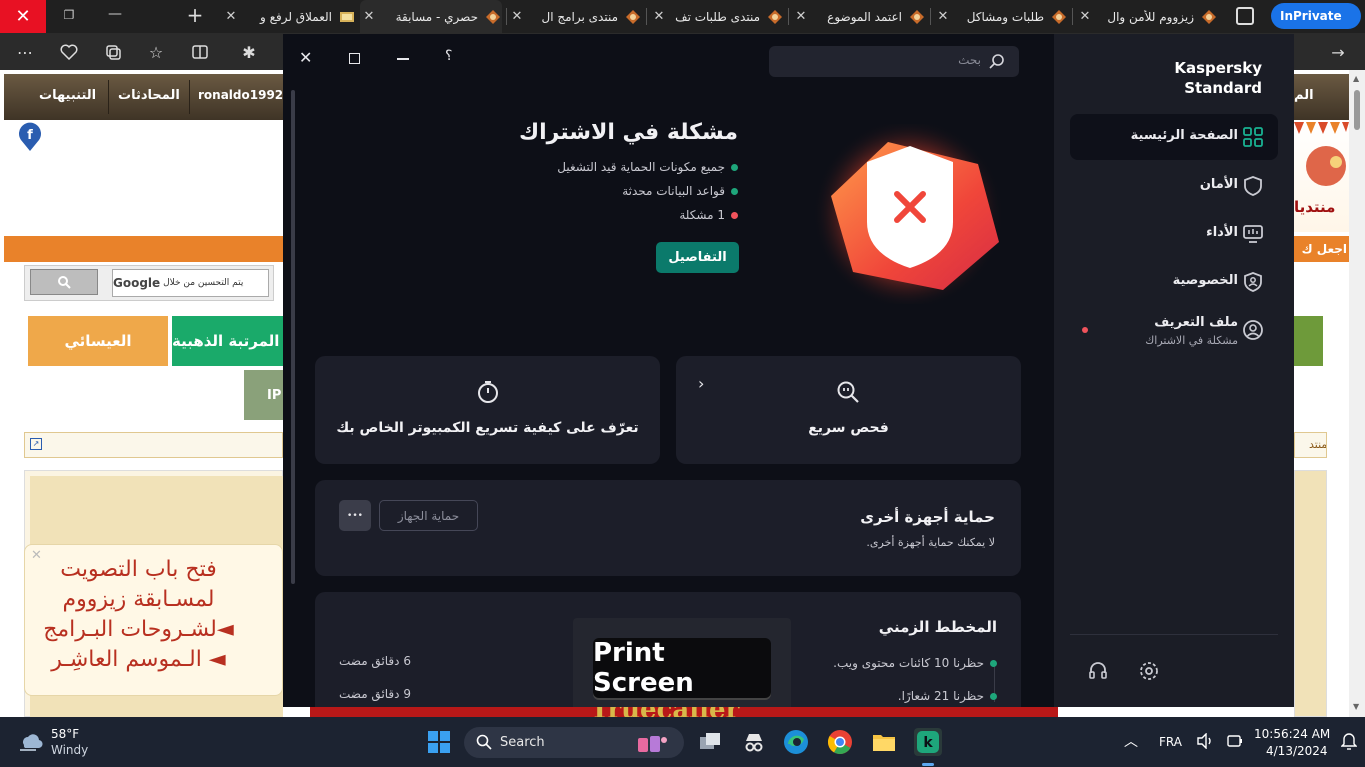  What do you see at coordinates (240, 95) in the screenshot?
I see `username-link: ronaldo1992` at bounding box center [240, 95].